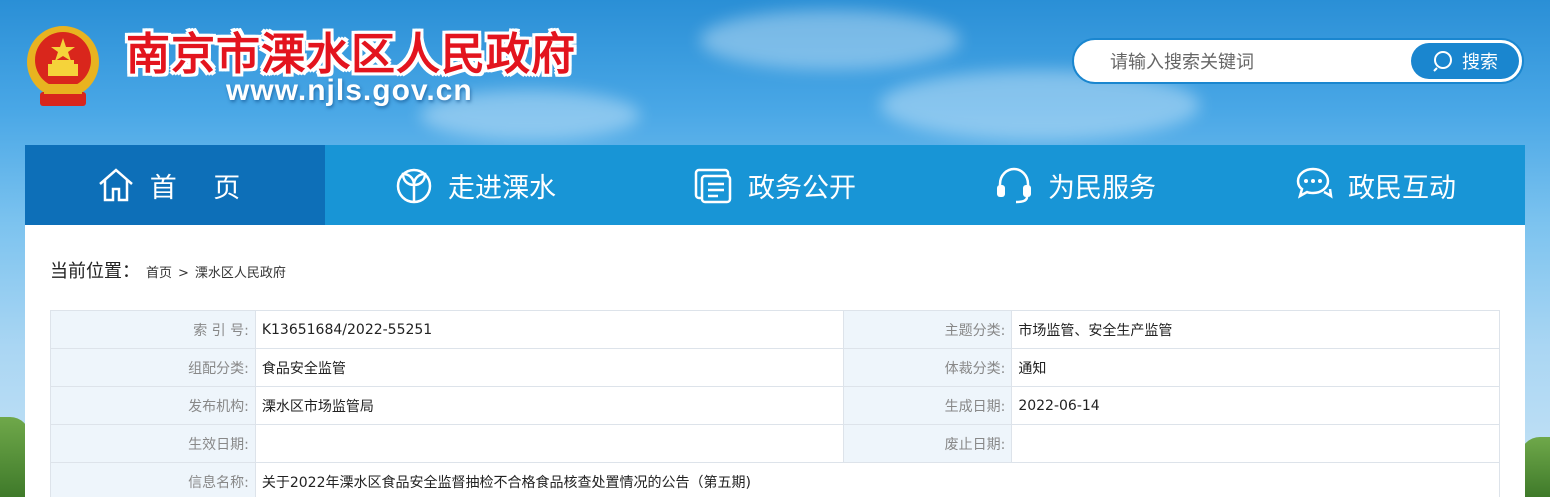 This screenshot has width=1550, height=497. I want to click on expired-date-label: 废止日期:, so click(928, 443).